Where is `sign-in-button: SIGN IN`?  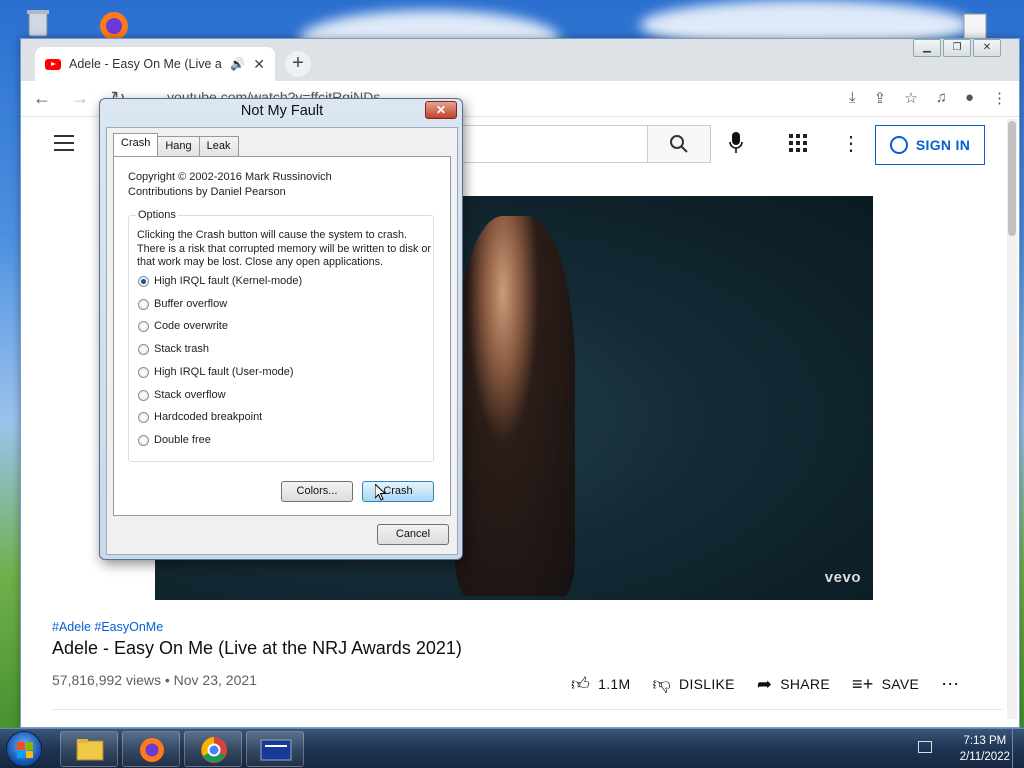 sign-in-button: SIGN IN is located at coordinates (930, 145).